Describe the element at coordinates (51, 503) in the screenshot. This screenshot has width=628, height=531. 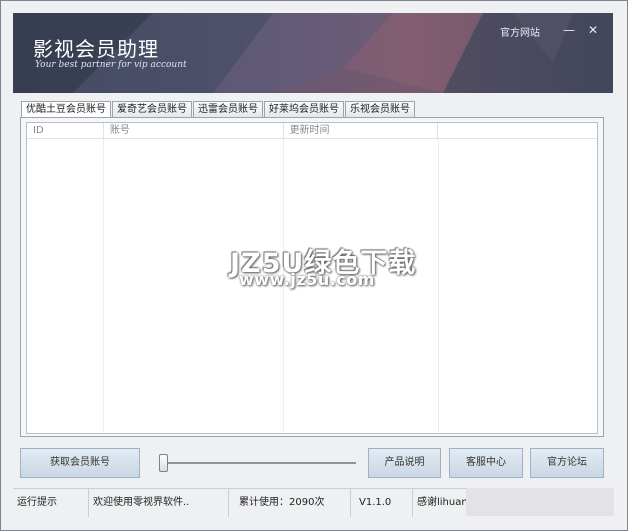
I see `status-label: 运行提示` at that location.